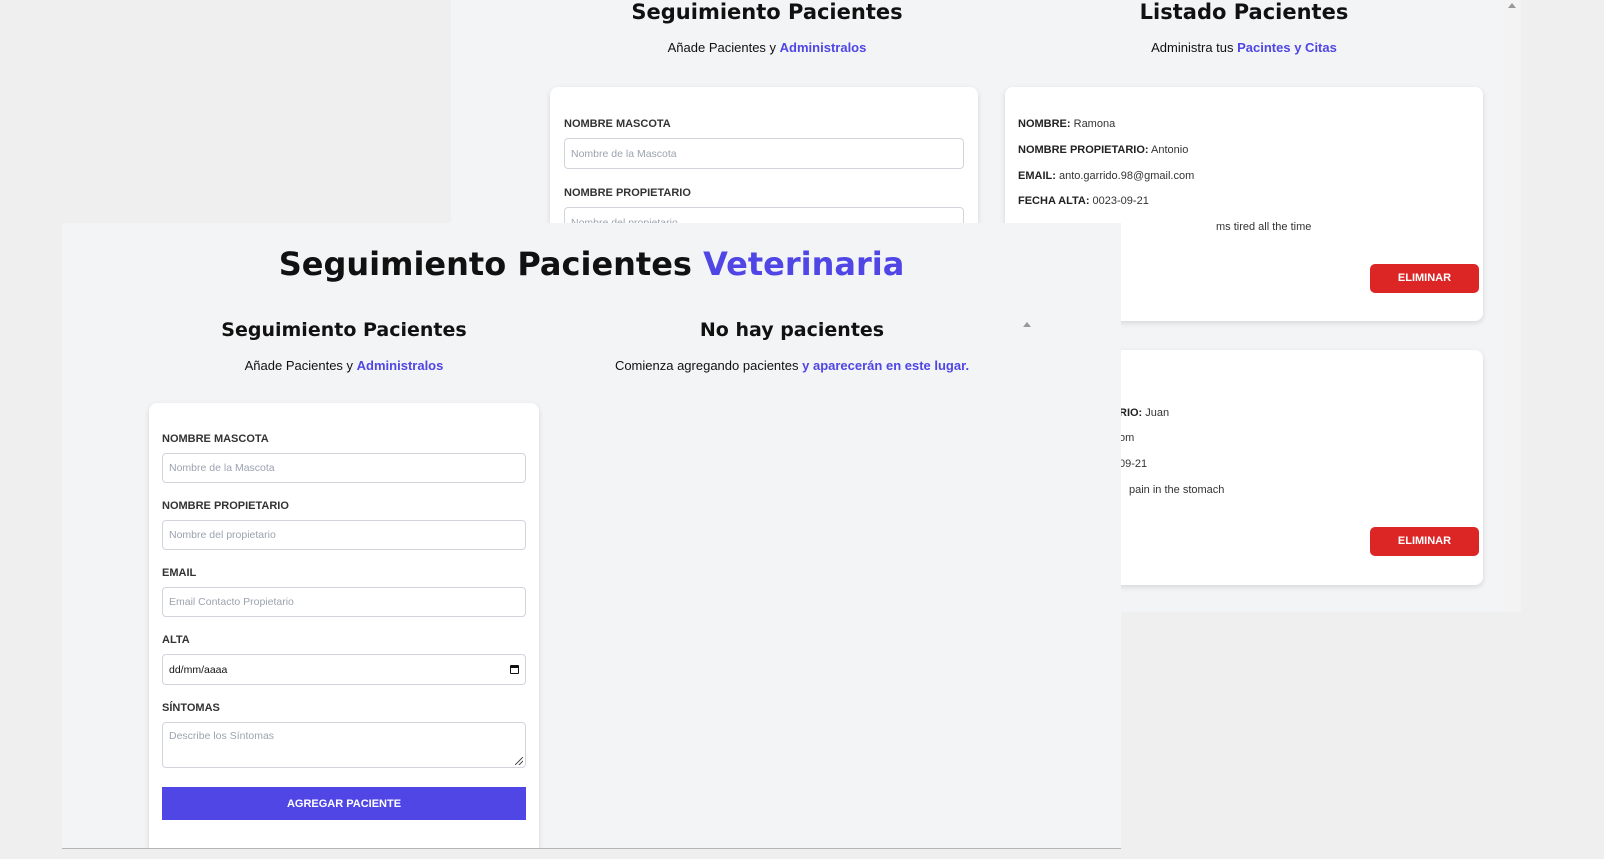 This screenshot has height=859, width=1604. I want to click on date-value: dd/mm/aaaa, so click(198, 669).